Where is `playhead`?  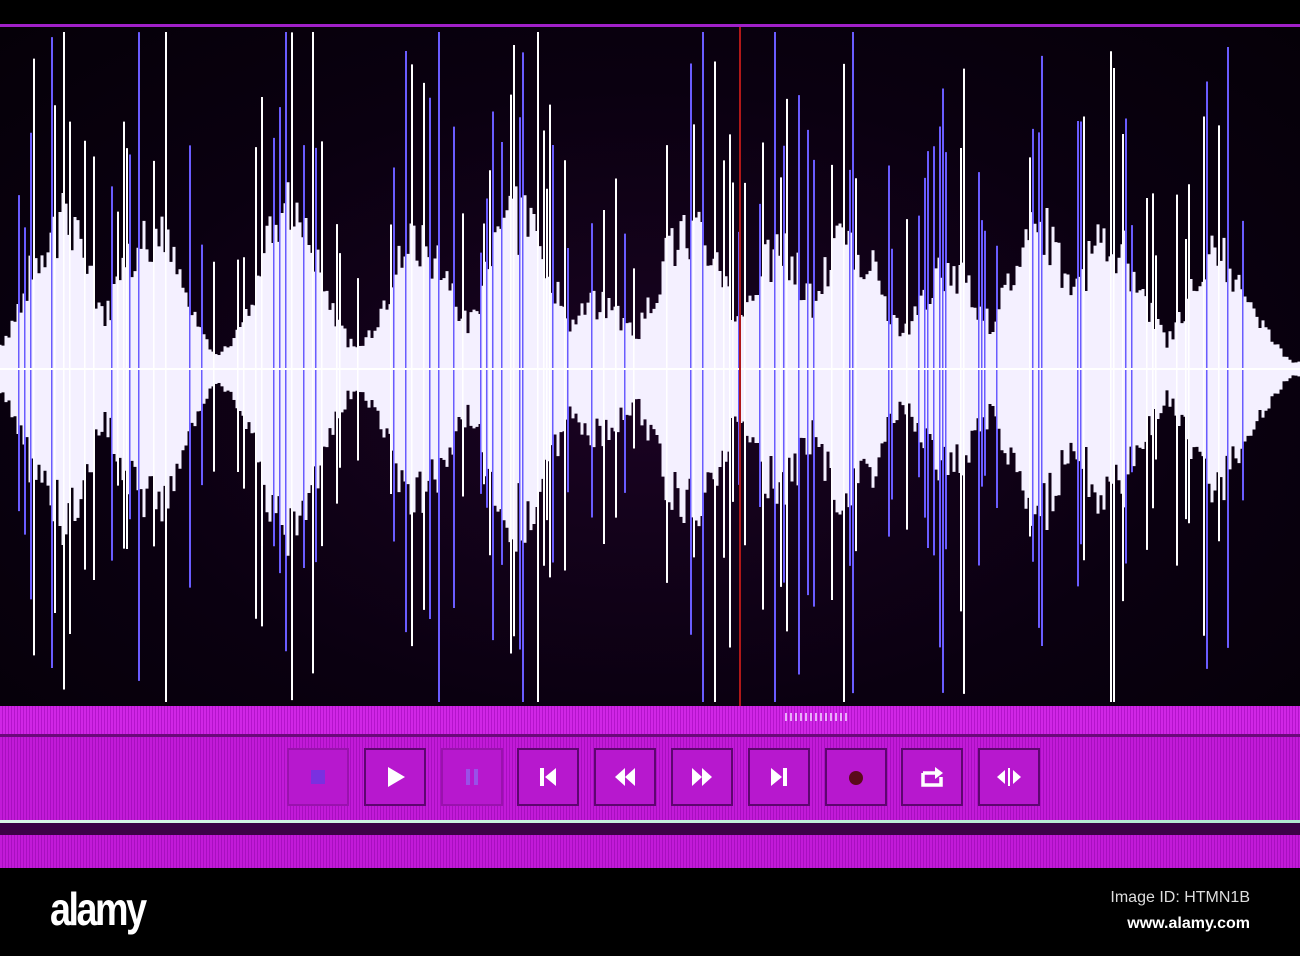
playhead is located at coordinates (740, 368).